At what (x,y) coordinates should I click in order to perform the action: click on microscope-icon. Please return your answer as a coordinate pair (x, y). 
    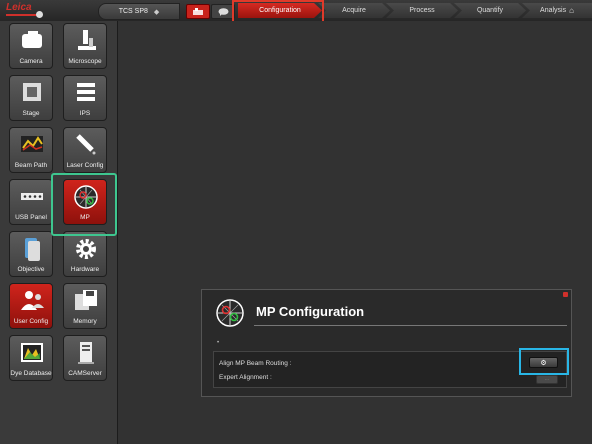
    Looking at the image, I should click on (87, 40).